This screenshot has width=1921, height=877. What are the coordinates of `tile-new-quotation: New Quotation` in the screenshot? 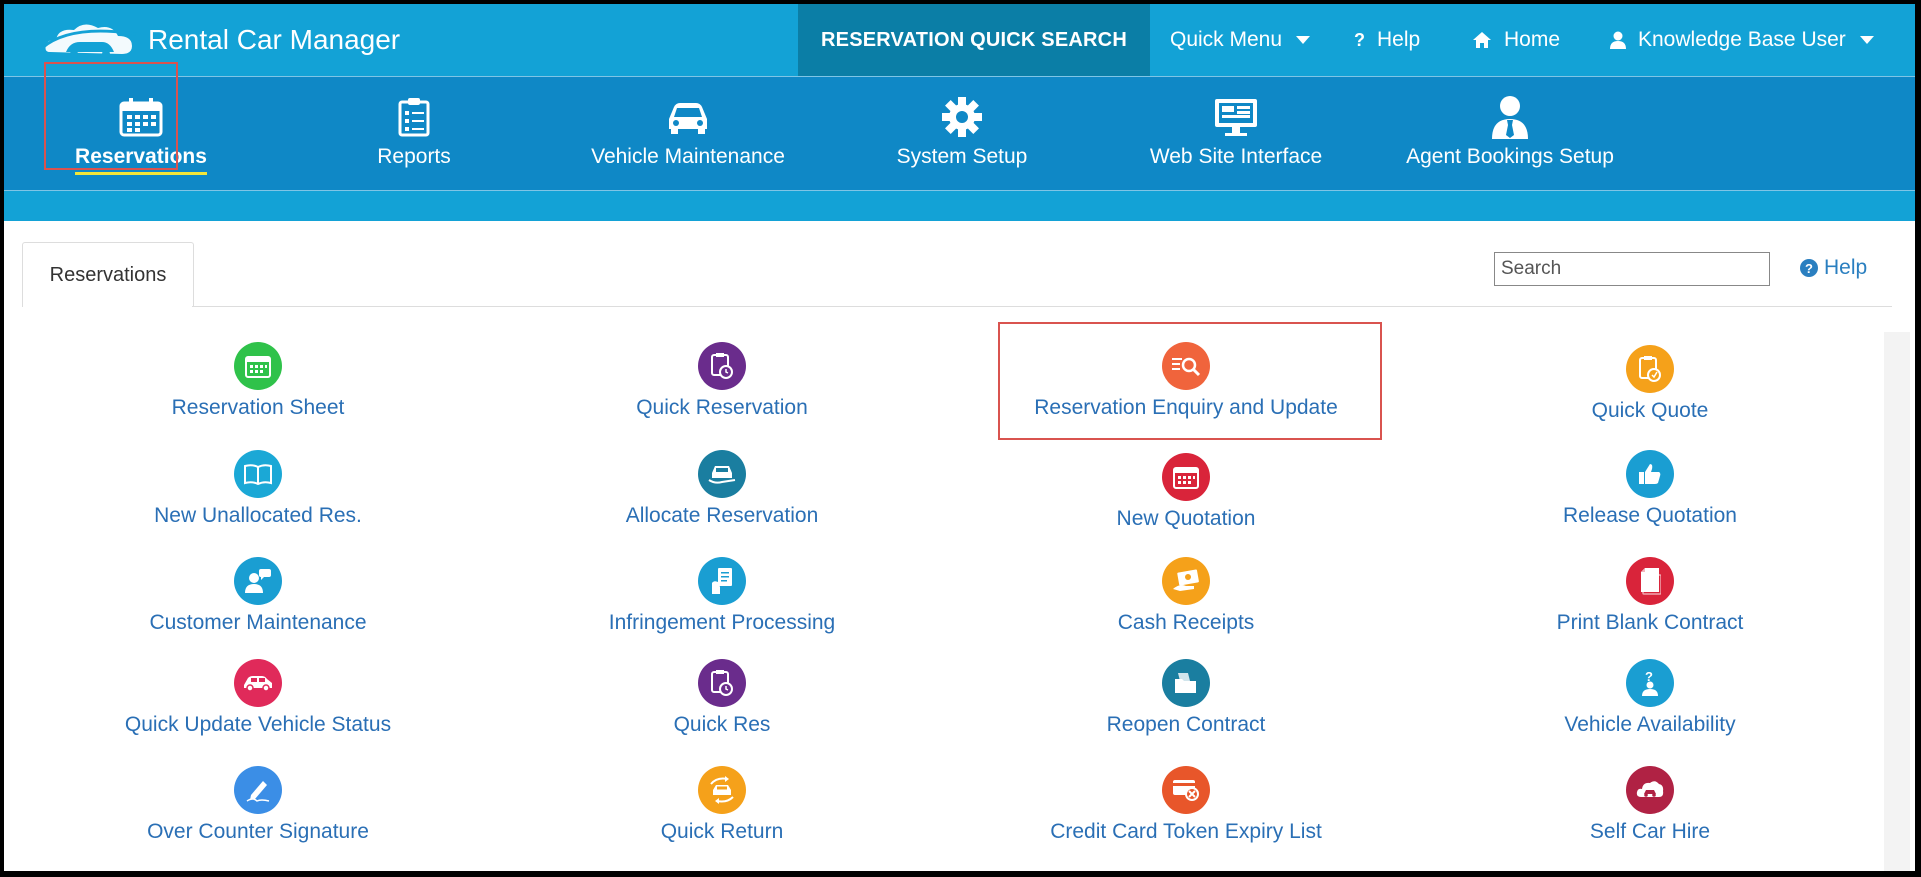 It's located at (1186, 492).